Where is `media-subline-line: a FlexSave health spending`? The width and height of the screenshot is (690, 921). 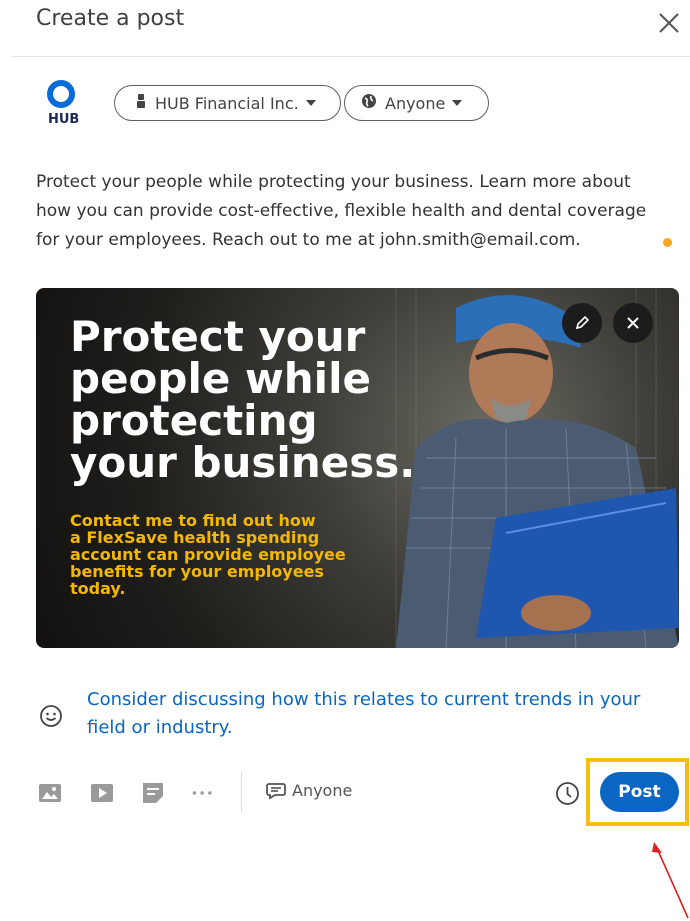
media-subline-line: a FlexSave health spending is located at coordinates (195, 537).